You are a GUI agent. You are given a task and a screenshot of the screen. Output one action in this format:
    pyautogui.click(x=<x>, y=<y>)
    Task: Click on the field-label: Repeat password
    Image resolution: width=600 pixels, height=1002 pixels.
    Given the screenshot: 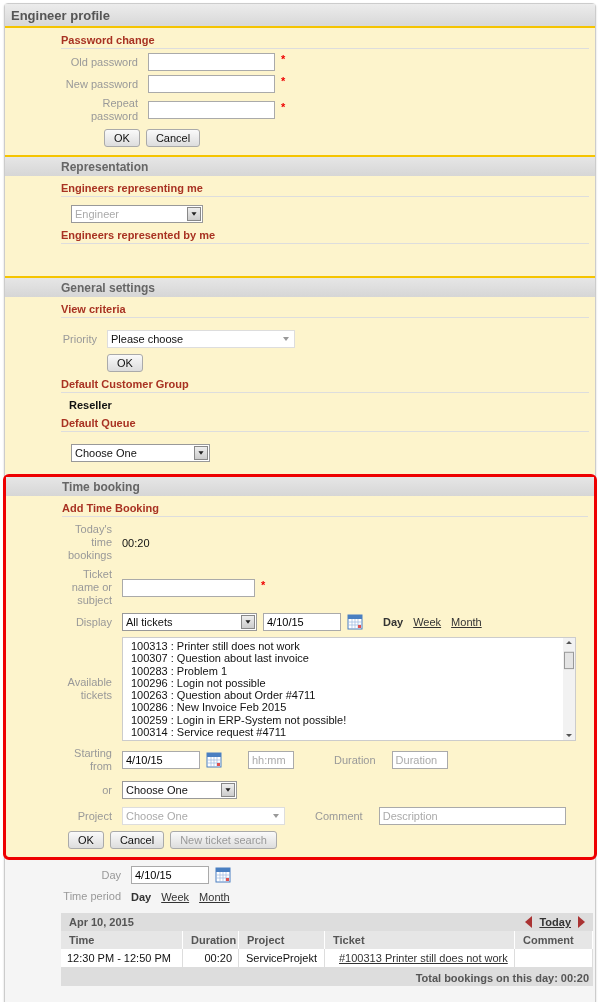 What is the action you would take?
    pyautogui.click(x=113, y=110)
    